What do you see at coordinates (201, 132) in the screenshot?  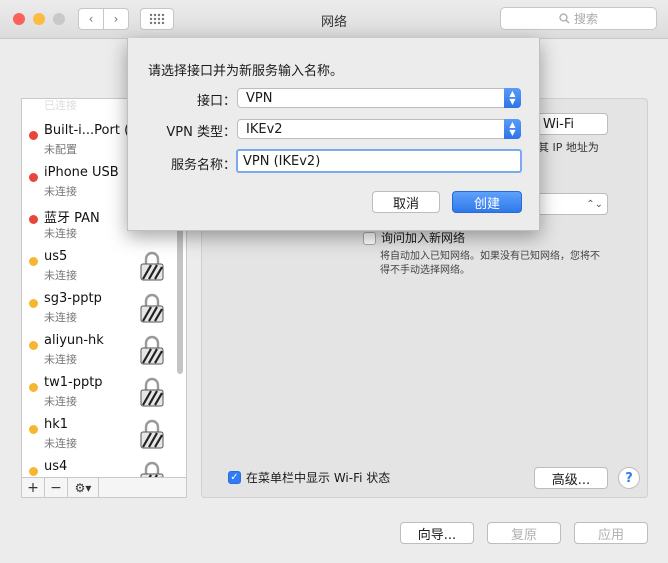 I see `vpn-type-label: VPN 类型：` at bounding box center [201, 132].